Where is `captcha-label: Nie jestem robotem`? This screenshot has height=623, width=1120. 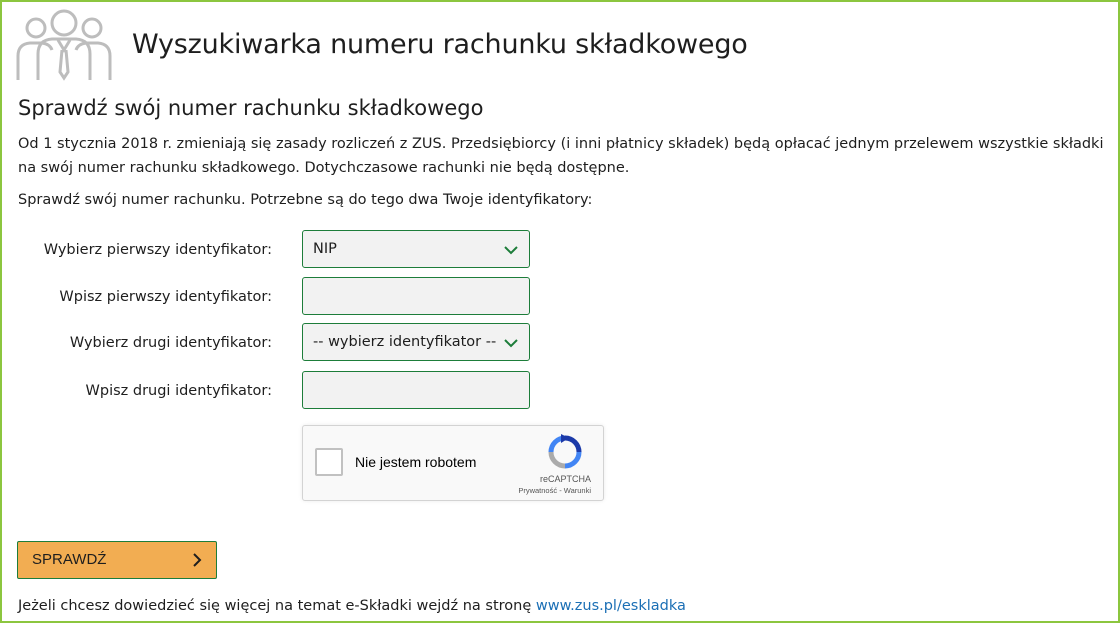
captcha-label: Nie jestem robotem is located at coordinates (416, 462).